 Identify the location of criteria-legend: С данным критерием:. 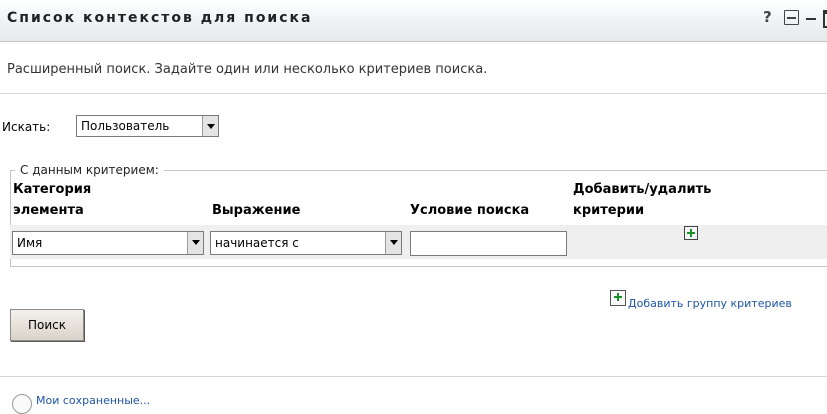
(89, 170).